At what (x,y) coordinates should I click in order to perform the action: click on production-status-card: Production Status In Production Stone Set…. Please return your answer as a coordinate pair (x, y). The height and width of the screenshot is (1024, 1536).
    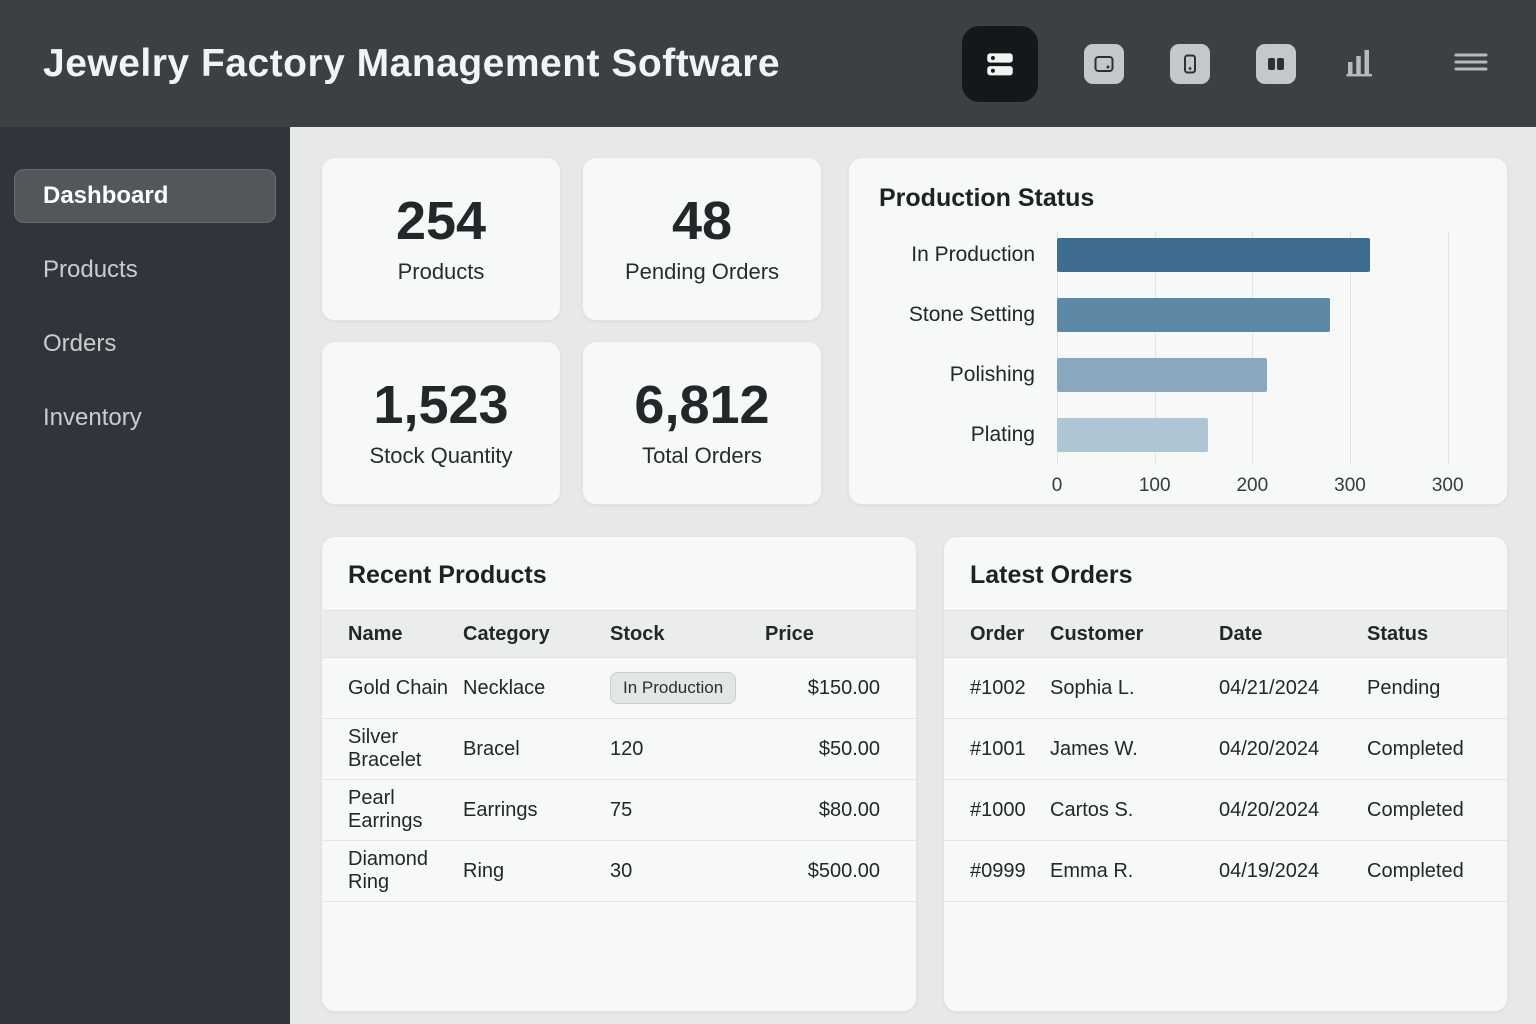
    Looking at the image, I should click on (1178, 331).